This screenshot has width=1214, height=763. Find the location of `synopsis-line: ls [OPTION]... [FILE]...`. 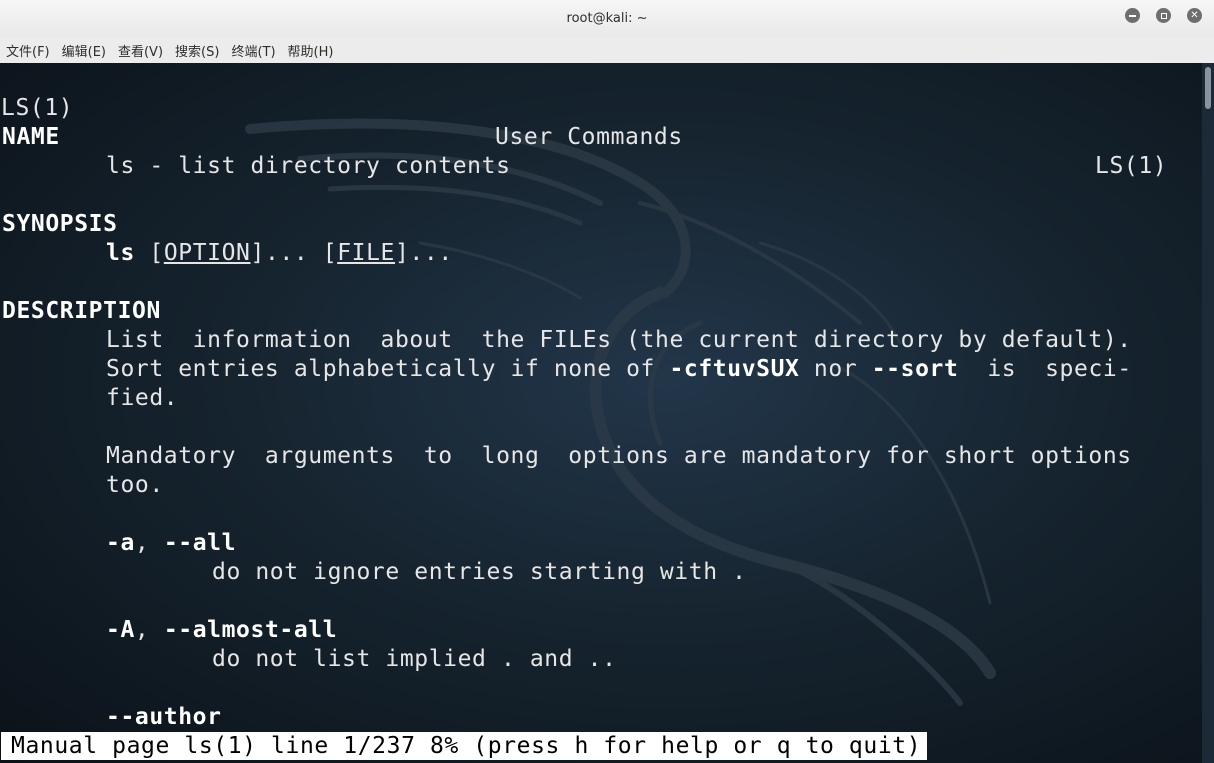

synopsis-line: ls [OPTION]... [FILE]... is located at coordinates (279, 253).